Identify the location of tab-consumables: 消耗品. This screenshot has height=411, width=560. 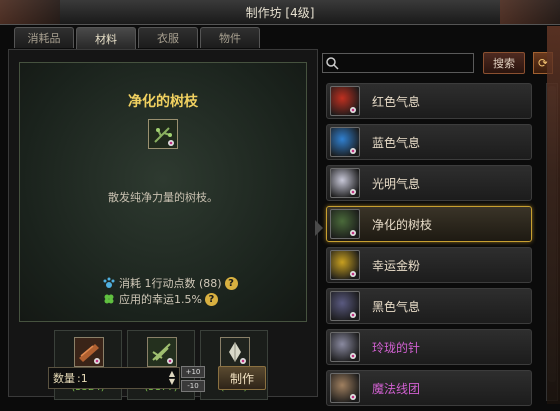
(44, 37).